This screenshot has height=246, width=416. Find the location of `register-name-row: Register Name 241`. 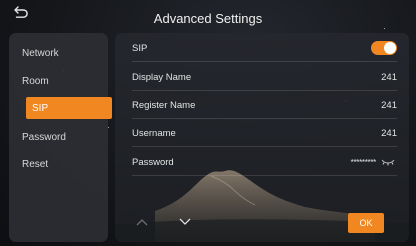

register-name-row: Register Name 241 is located at coordinates (262, 105).